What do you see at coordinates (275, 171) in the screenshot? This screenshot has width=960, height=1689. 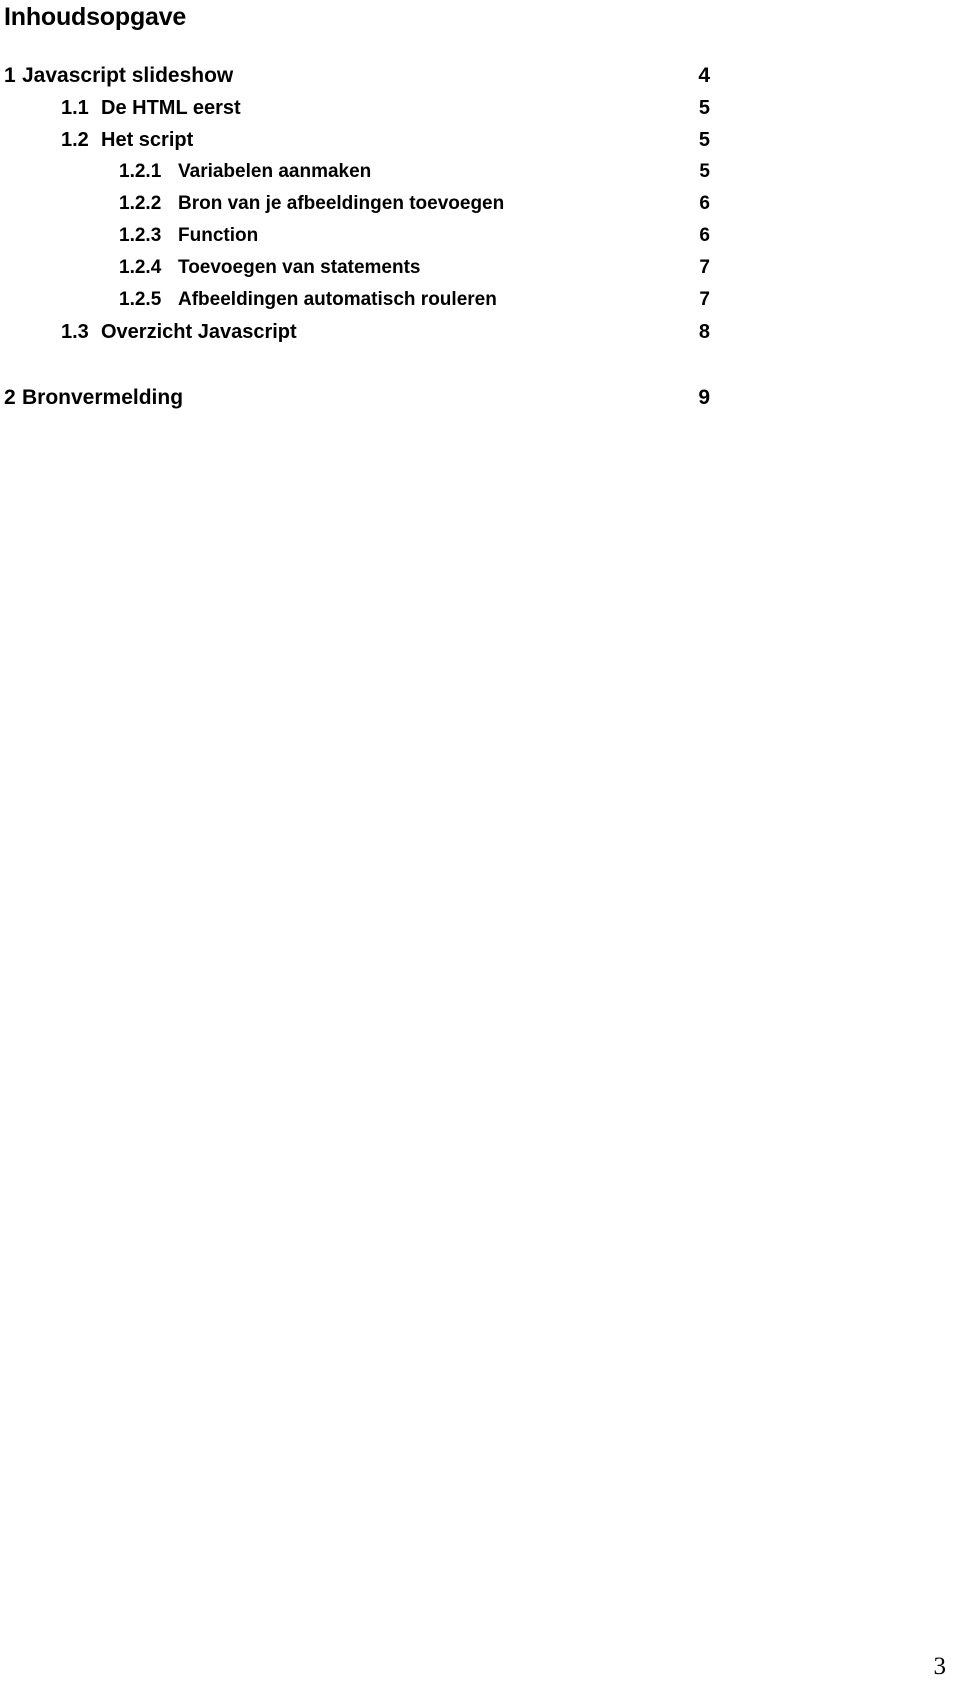 I see `toc-entry-label: Variabelen aanmaken` at bounding box center [275, 171].